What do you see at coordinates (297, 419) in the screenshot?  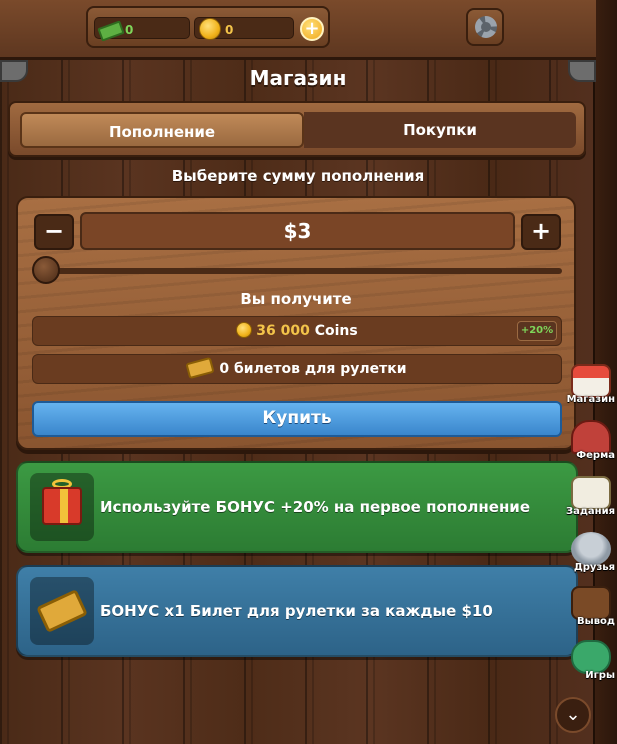 I see `buy-button: Купить` at bounding box center [297, 419].